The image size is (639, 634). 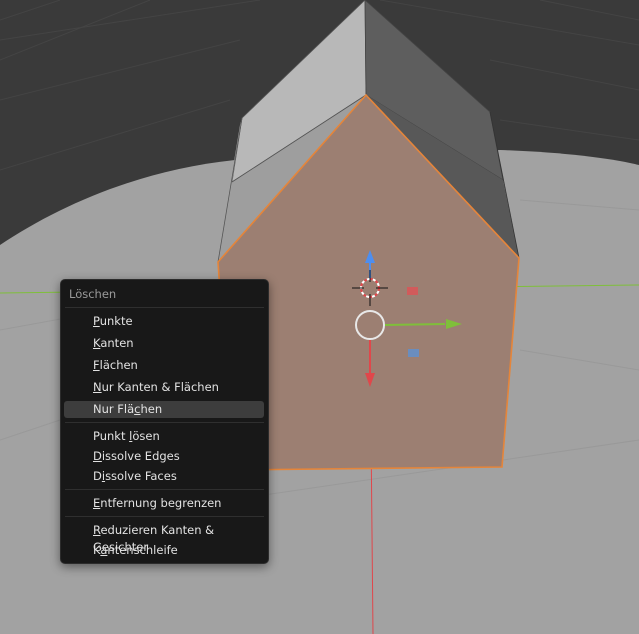 I want to click on menu-item-kantenschleife: Kantenschleife, so click(x=164, y=550).